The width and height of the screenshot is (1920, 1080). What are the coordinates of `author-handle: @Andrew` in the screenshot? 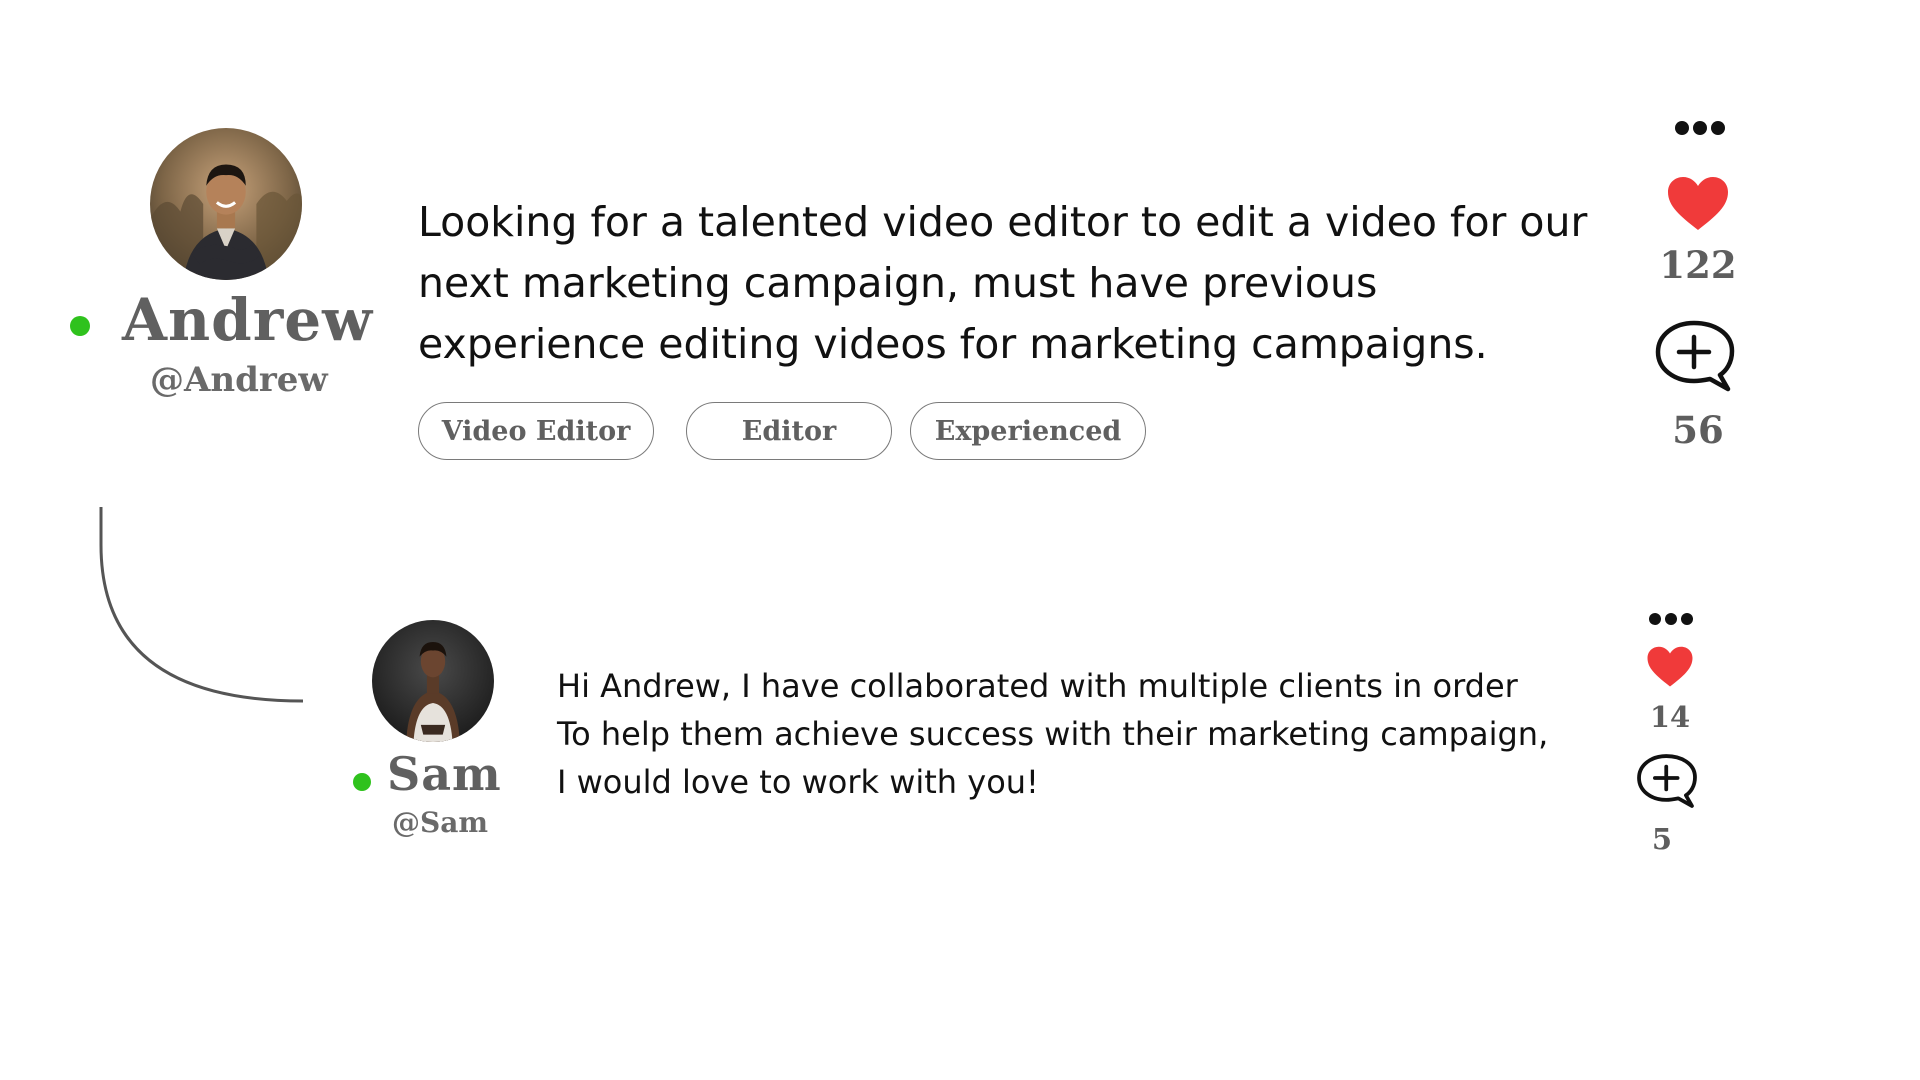 It's located at (239, 380).